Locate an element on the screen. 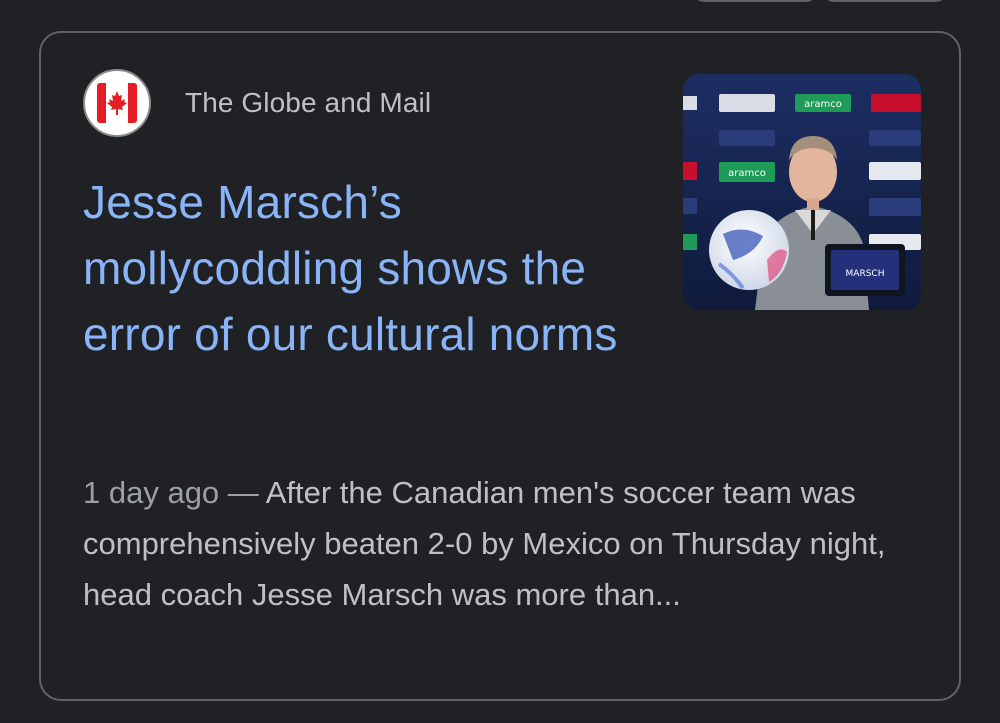 The width and height of the screenshot is (1000, 723). result-thumbnail: aramco aramco MARSCH is located at coordinates (802, 192).